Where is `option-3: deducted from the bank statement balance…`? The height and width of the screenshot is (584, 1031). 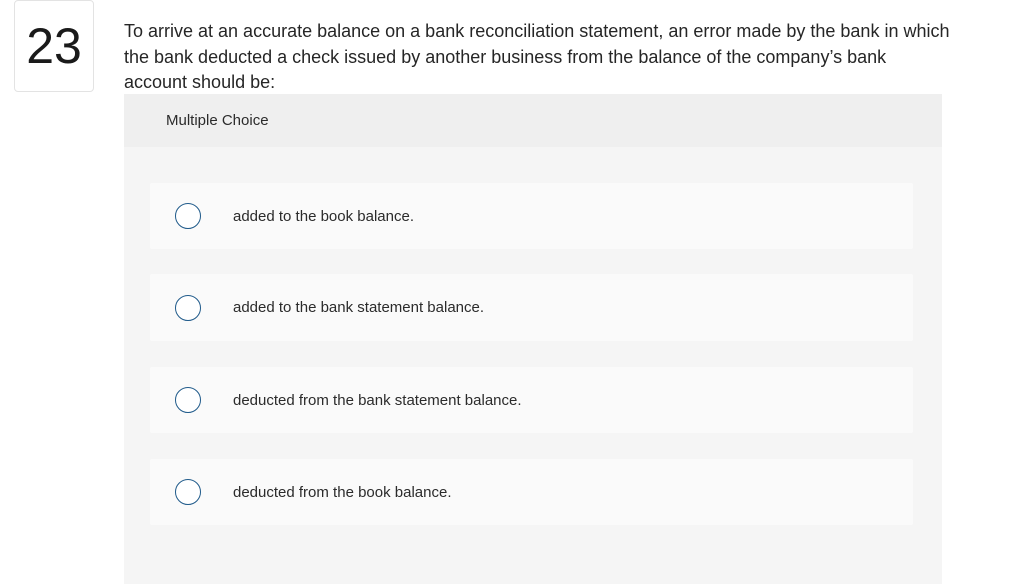
option-3: deducted from the bank statement balance… is located at coordinates (531, 400).